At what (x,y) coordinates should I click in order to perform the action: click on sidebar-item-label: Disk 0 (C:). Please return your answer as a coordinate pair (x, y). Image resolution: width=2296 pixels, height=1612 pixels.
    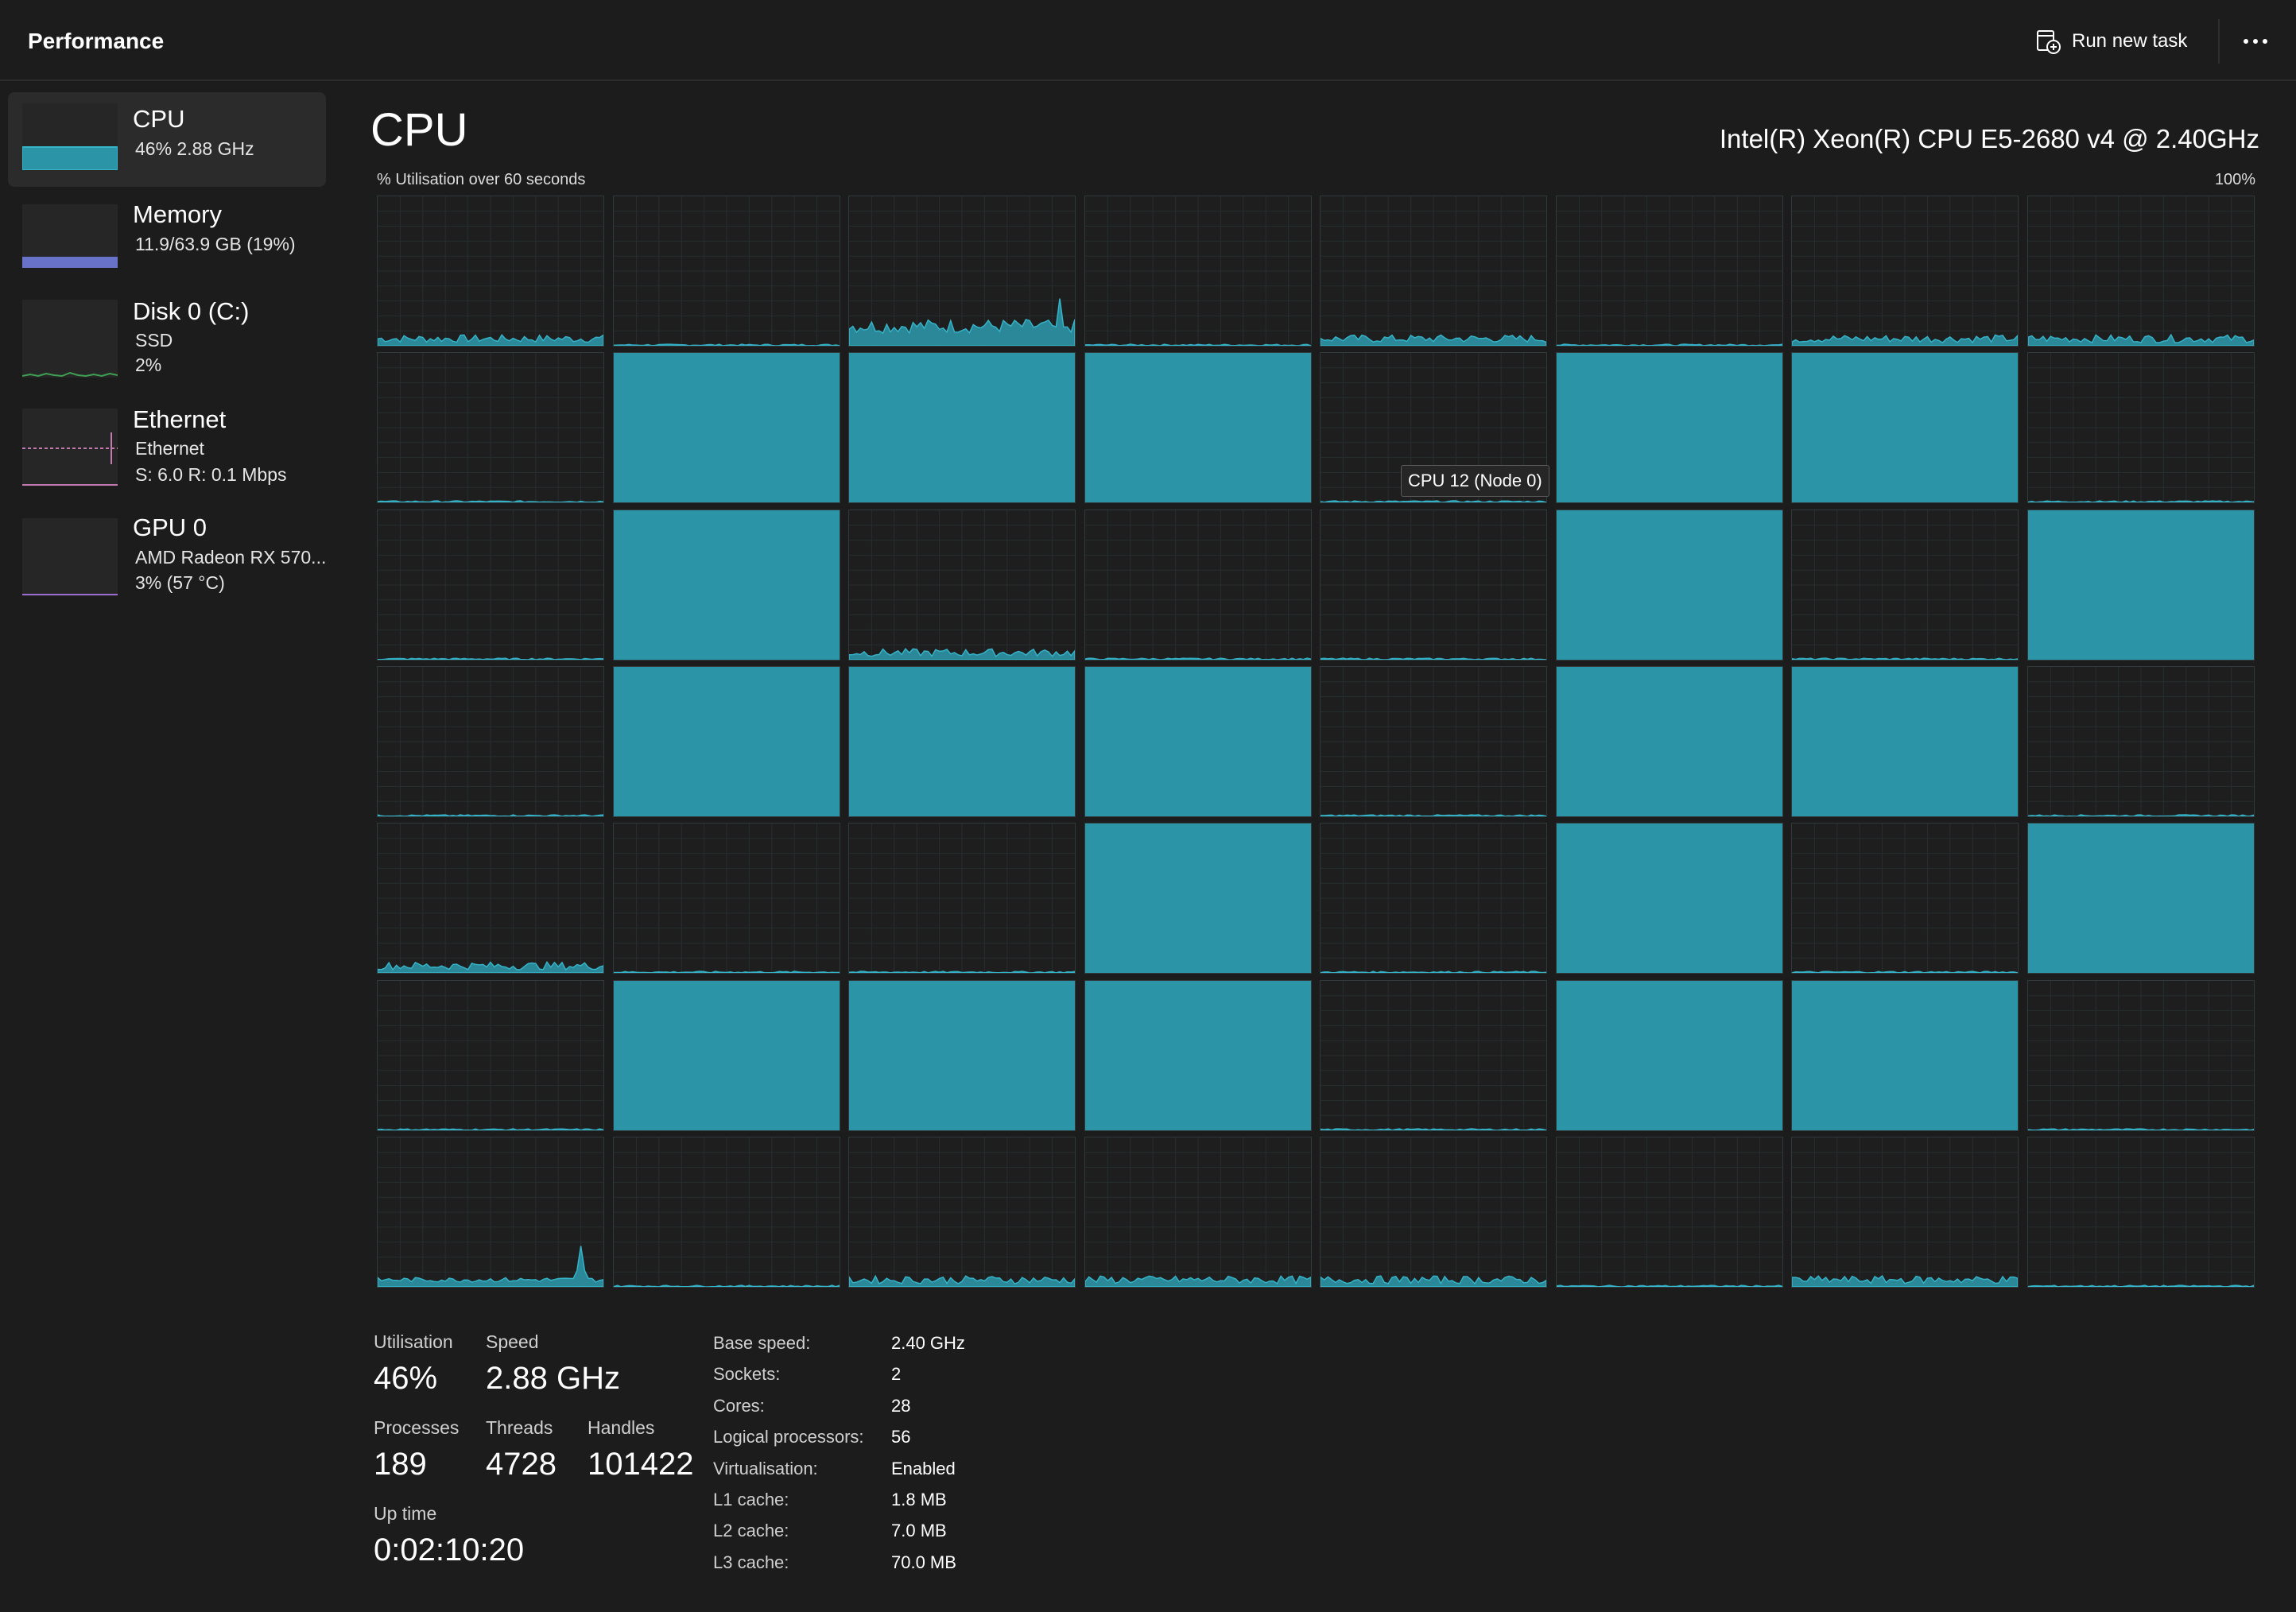
    Looking at the image, I should click on (191, 311).